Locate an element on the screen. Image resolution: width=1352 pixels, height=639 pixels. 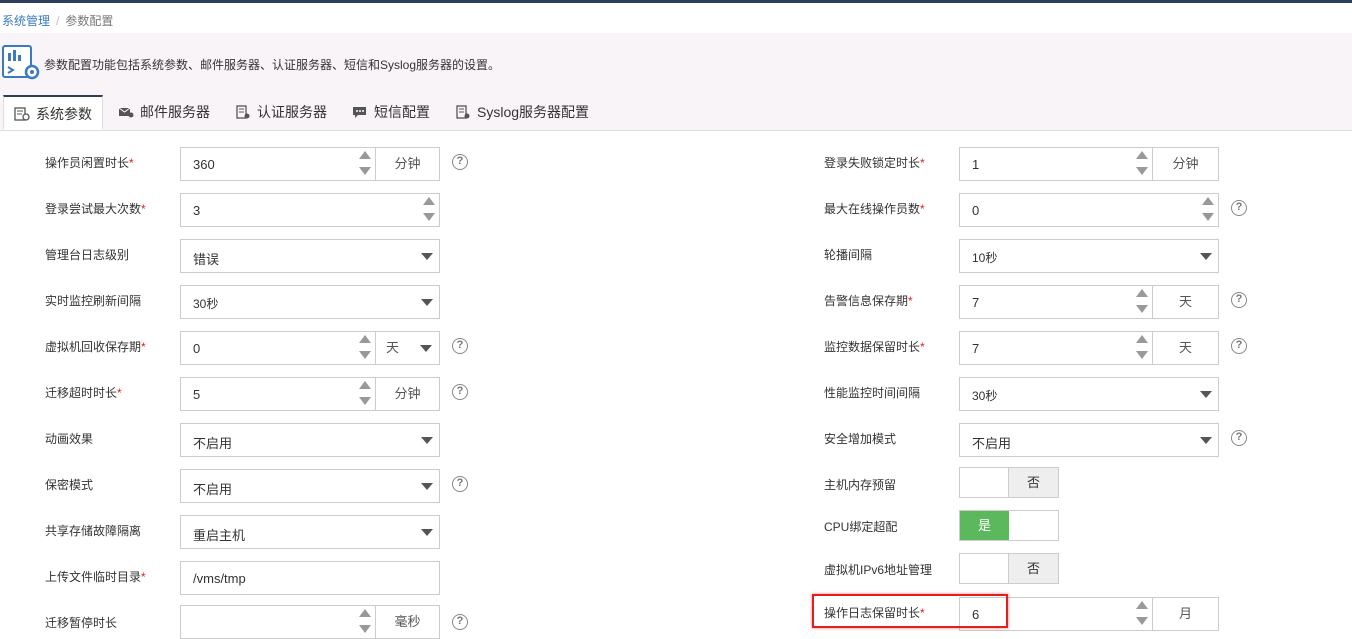
monitor-refresh-select: 30秒 is located at coordinates (310, 302).